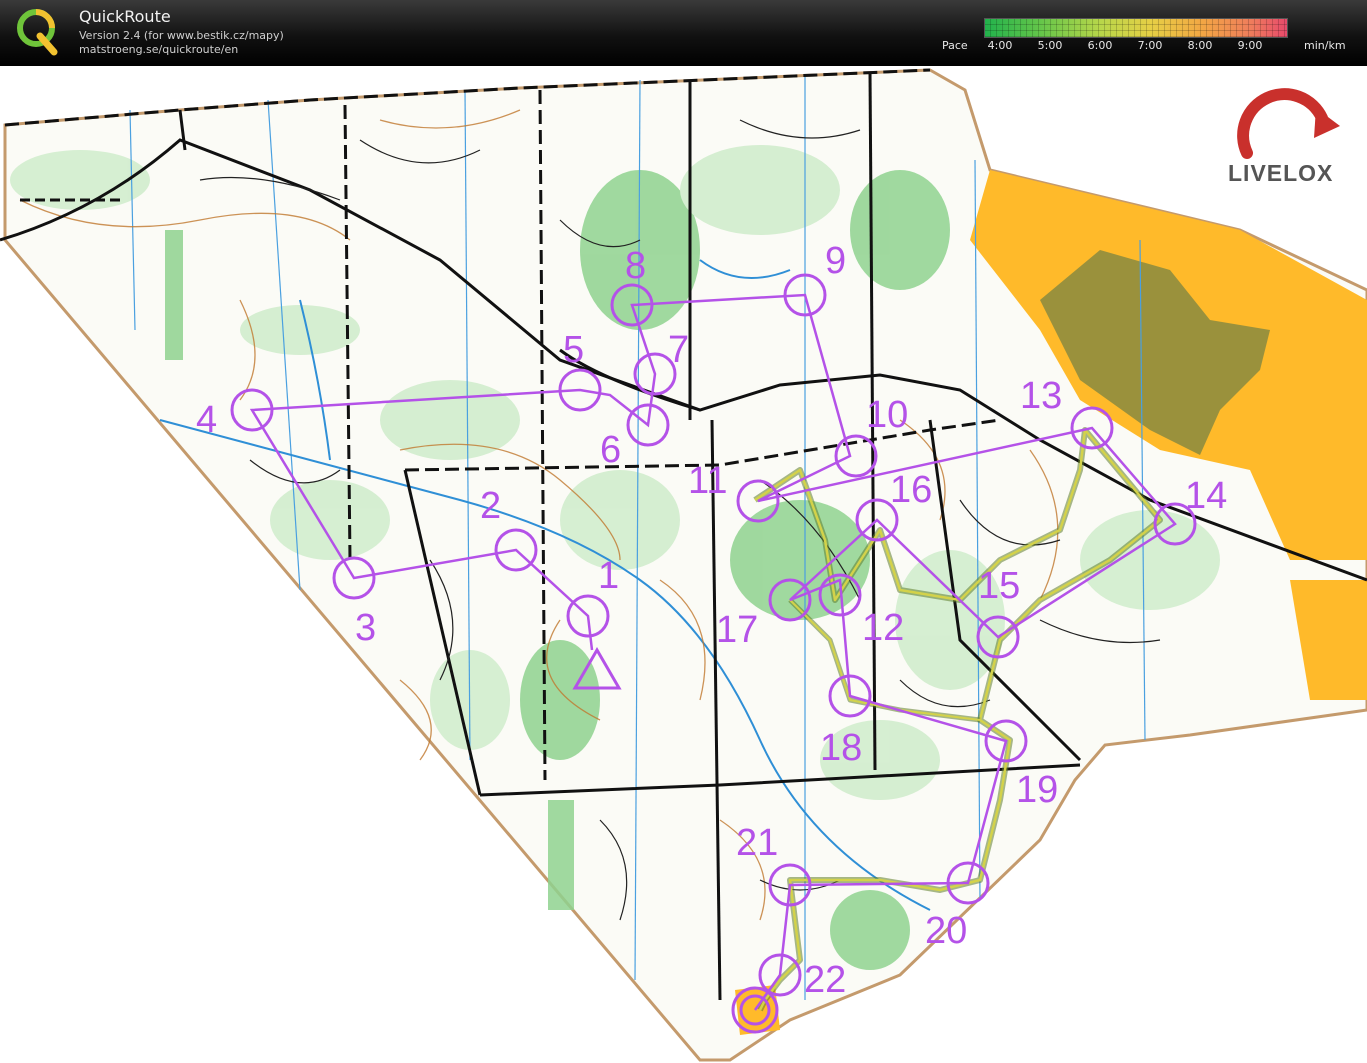 The height and width of the screenshot is (1063, 1367). What do you see at coordinates (757, 843) in the screenshot?
I see `control-number: 21` at bounding box center [757, 843].